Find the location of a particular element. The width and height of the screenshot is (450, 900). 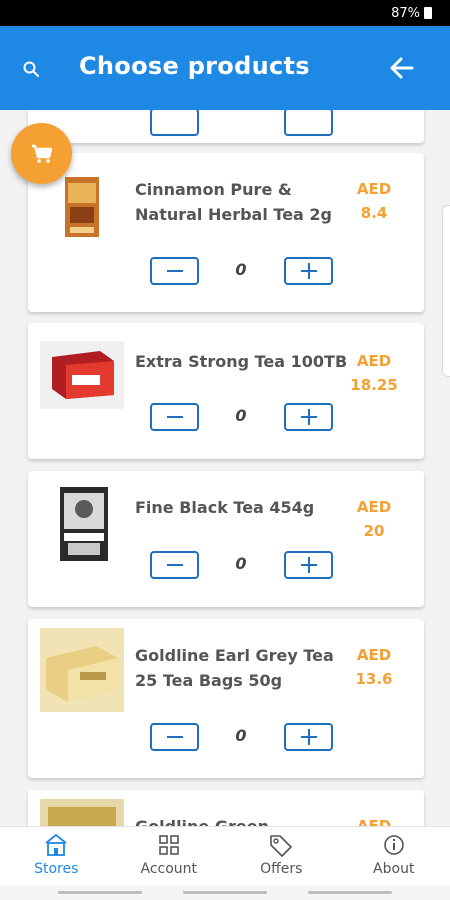

product-name: Goldline Green is located at coordinates (245, 820).